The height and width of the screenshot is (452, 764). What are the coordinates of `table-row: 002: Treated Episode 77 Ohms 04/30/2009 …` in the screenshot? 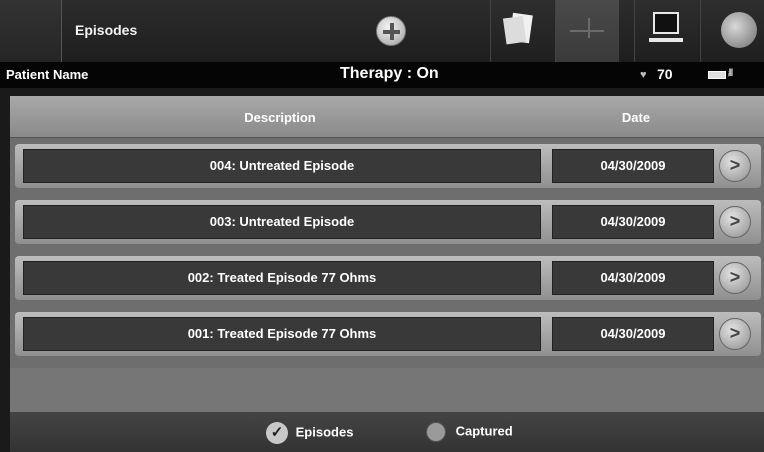 It's located at (388, 278).